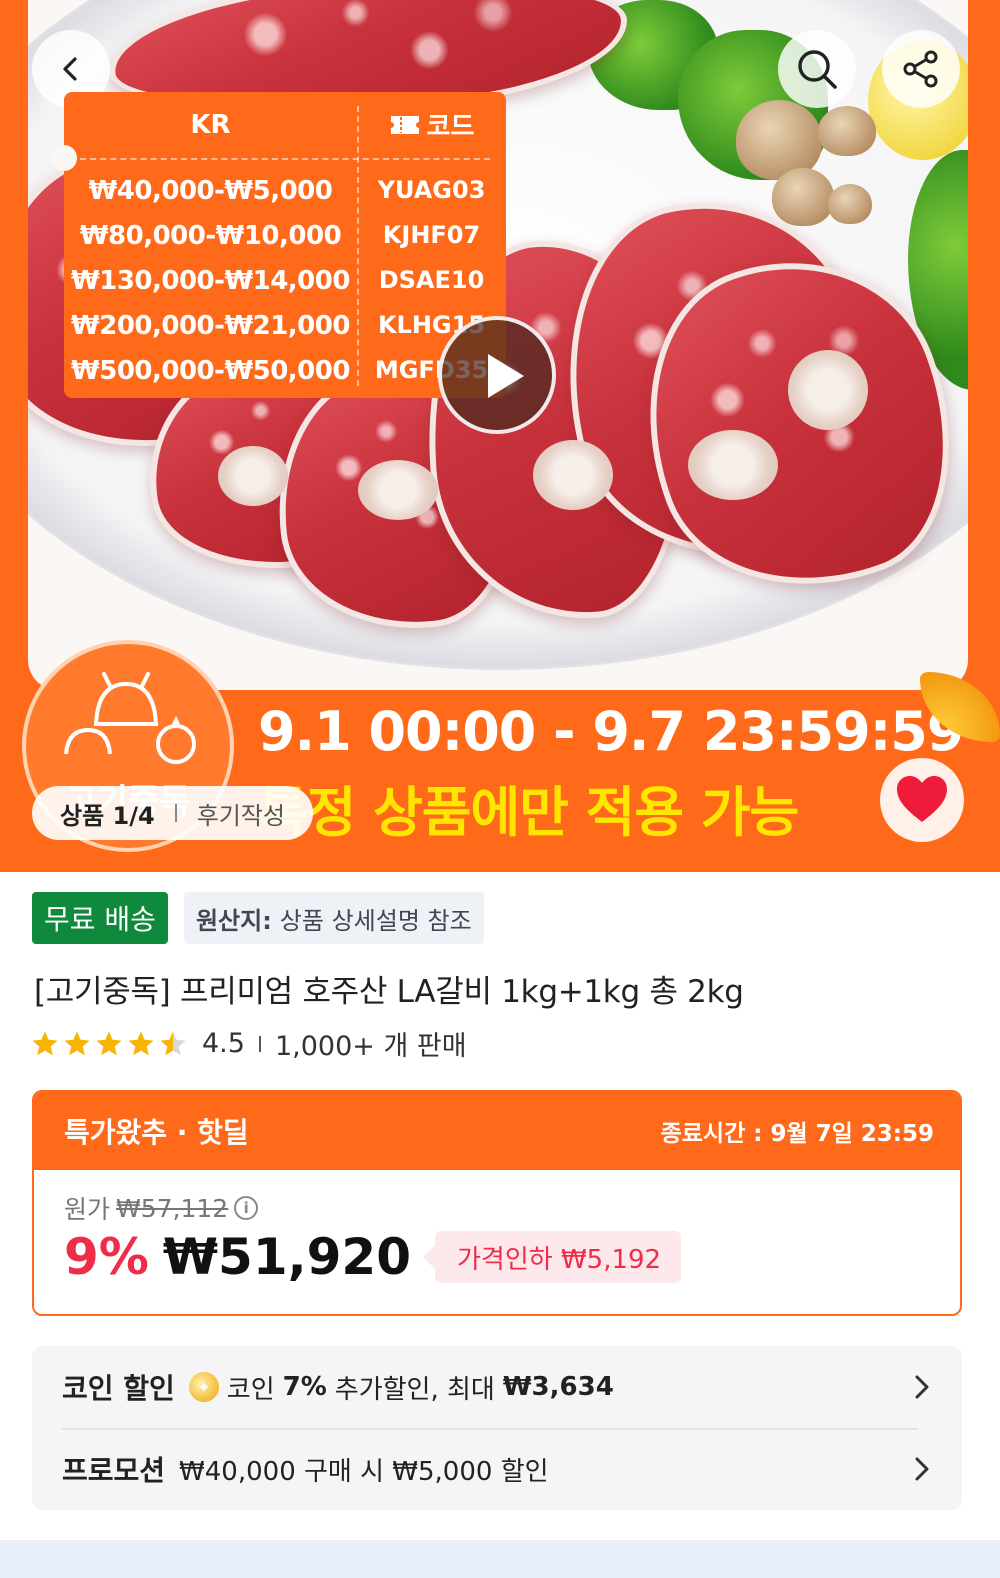 Image resolution: width=1000 pixels, height=1578 pixels. I want to click on coin-discount-row: 코인 할인 ✦ 코인 7% 추가할인, 최대 ₩3,634, so click(497, 1387).